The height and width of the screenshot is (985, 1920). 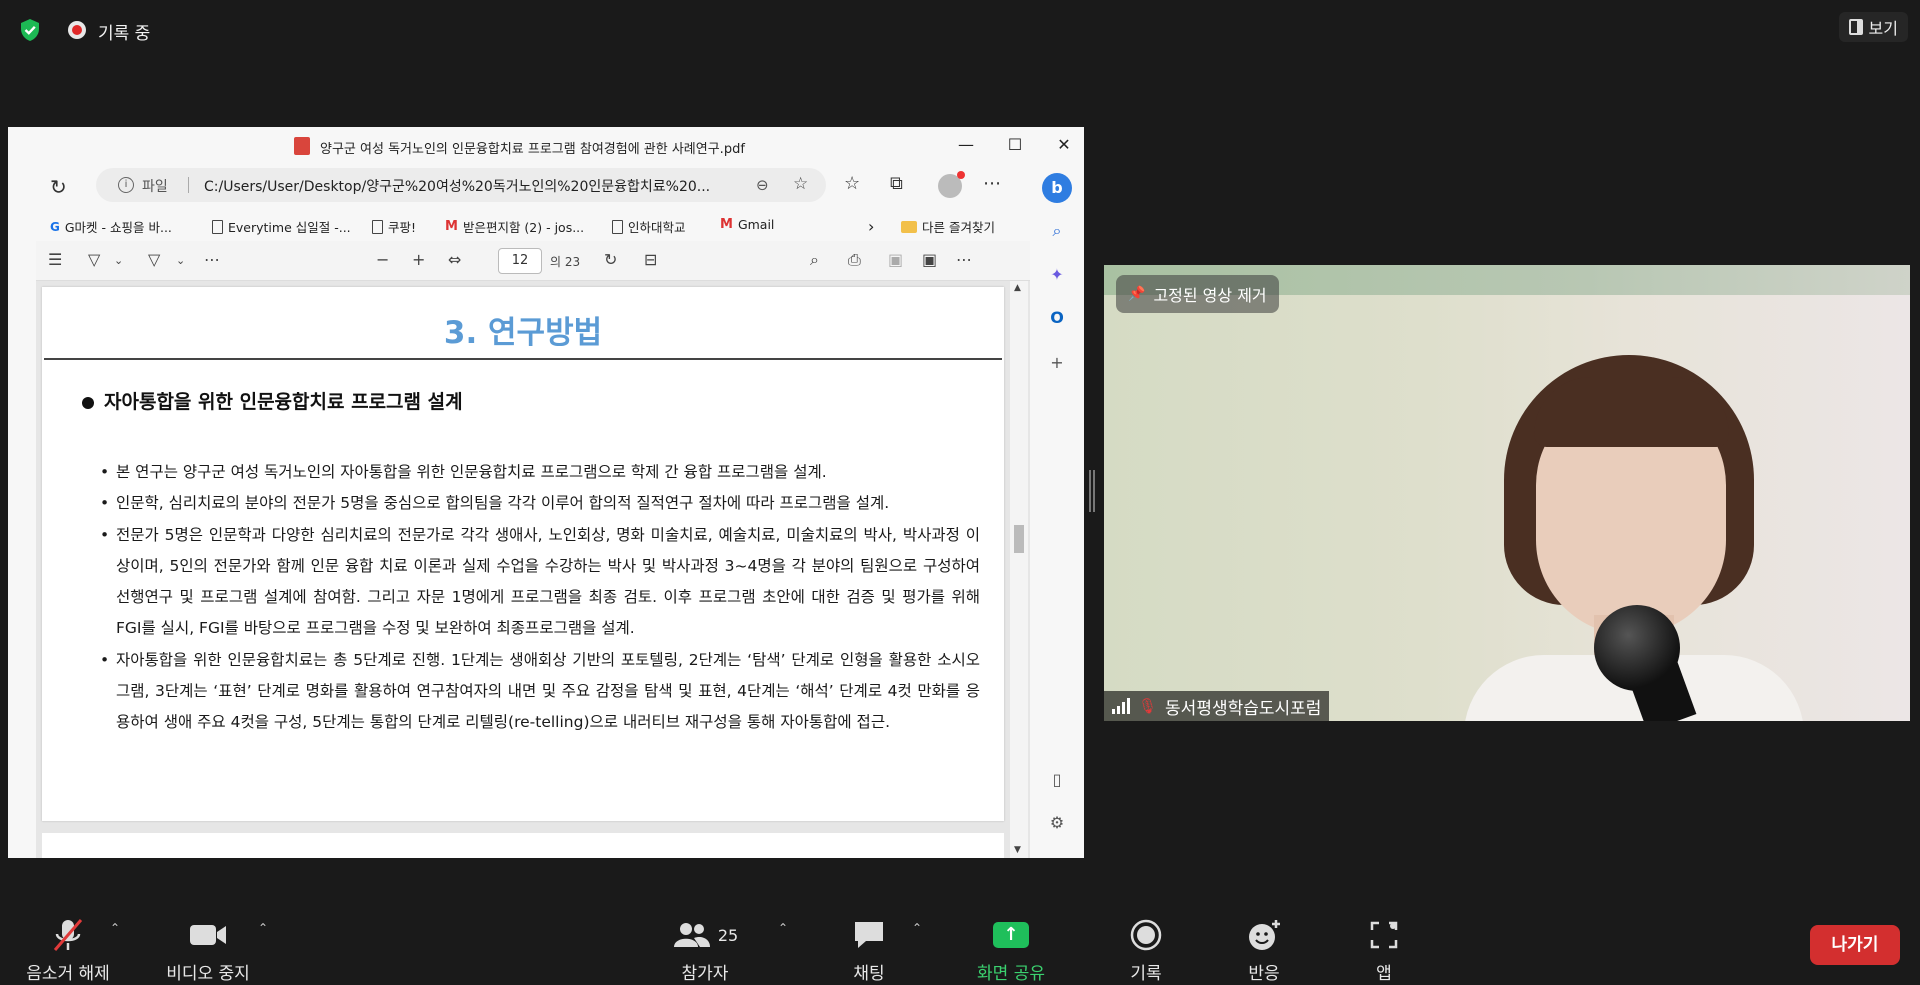 I want to click on microphone-icon, so click(x=1637, y=648).